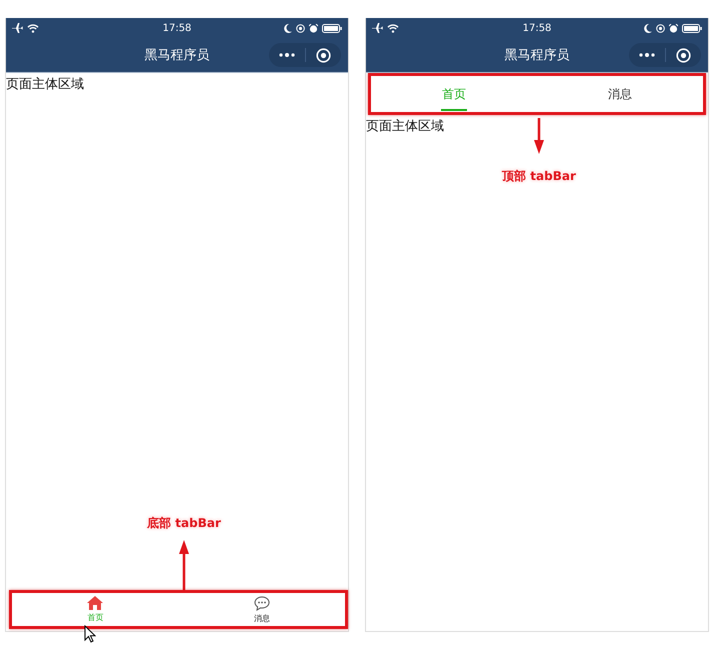  What do you see at coordinates (539, 176) in the screenshot?
I see `annotation-label: 顶部 tabBar` at bounding box center [539, 176].